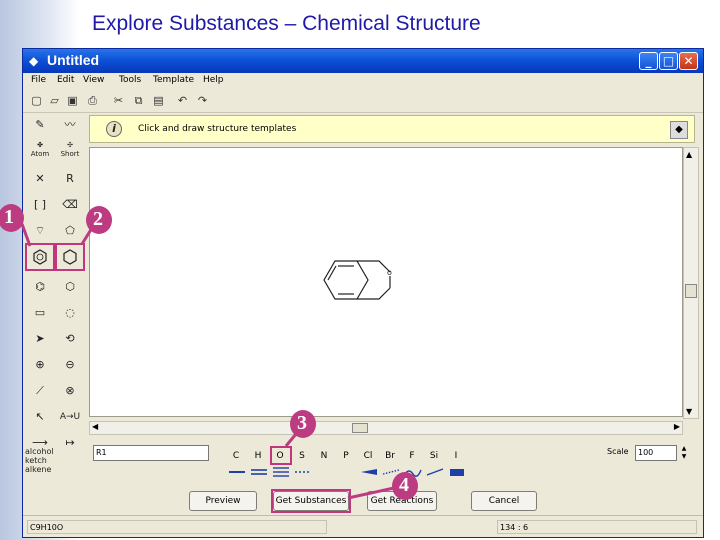  What do you see at coordinates (40, 287) in the screenshot?
I see `ring-template-icon: ⌬` at bounding box center [40, 287].